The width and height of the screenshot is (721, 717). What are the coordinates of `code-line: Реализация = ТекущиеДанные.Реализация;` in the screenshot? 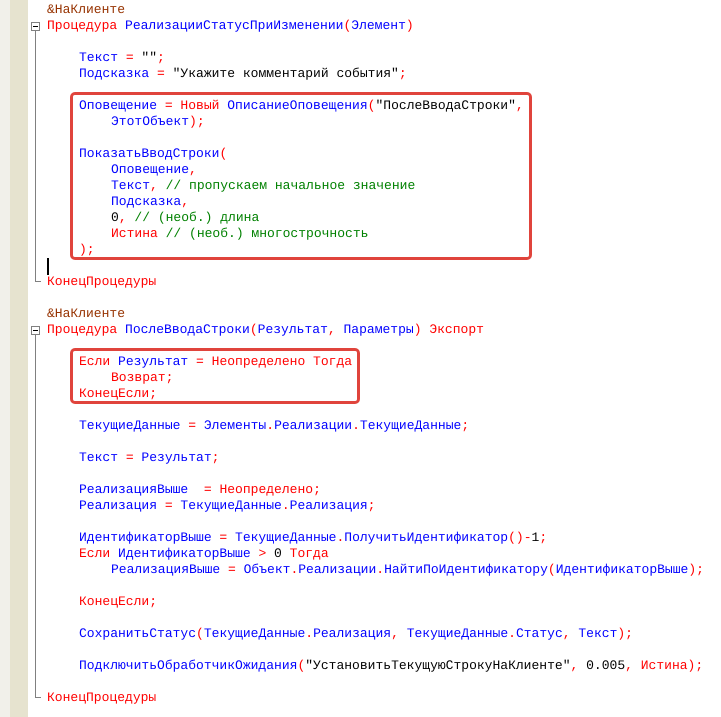 It's located at (227, 506).